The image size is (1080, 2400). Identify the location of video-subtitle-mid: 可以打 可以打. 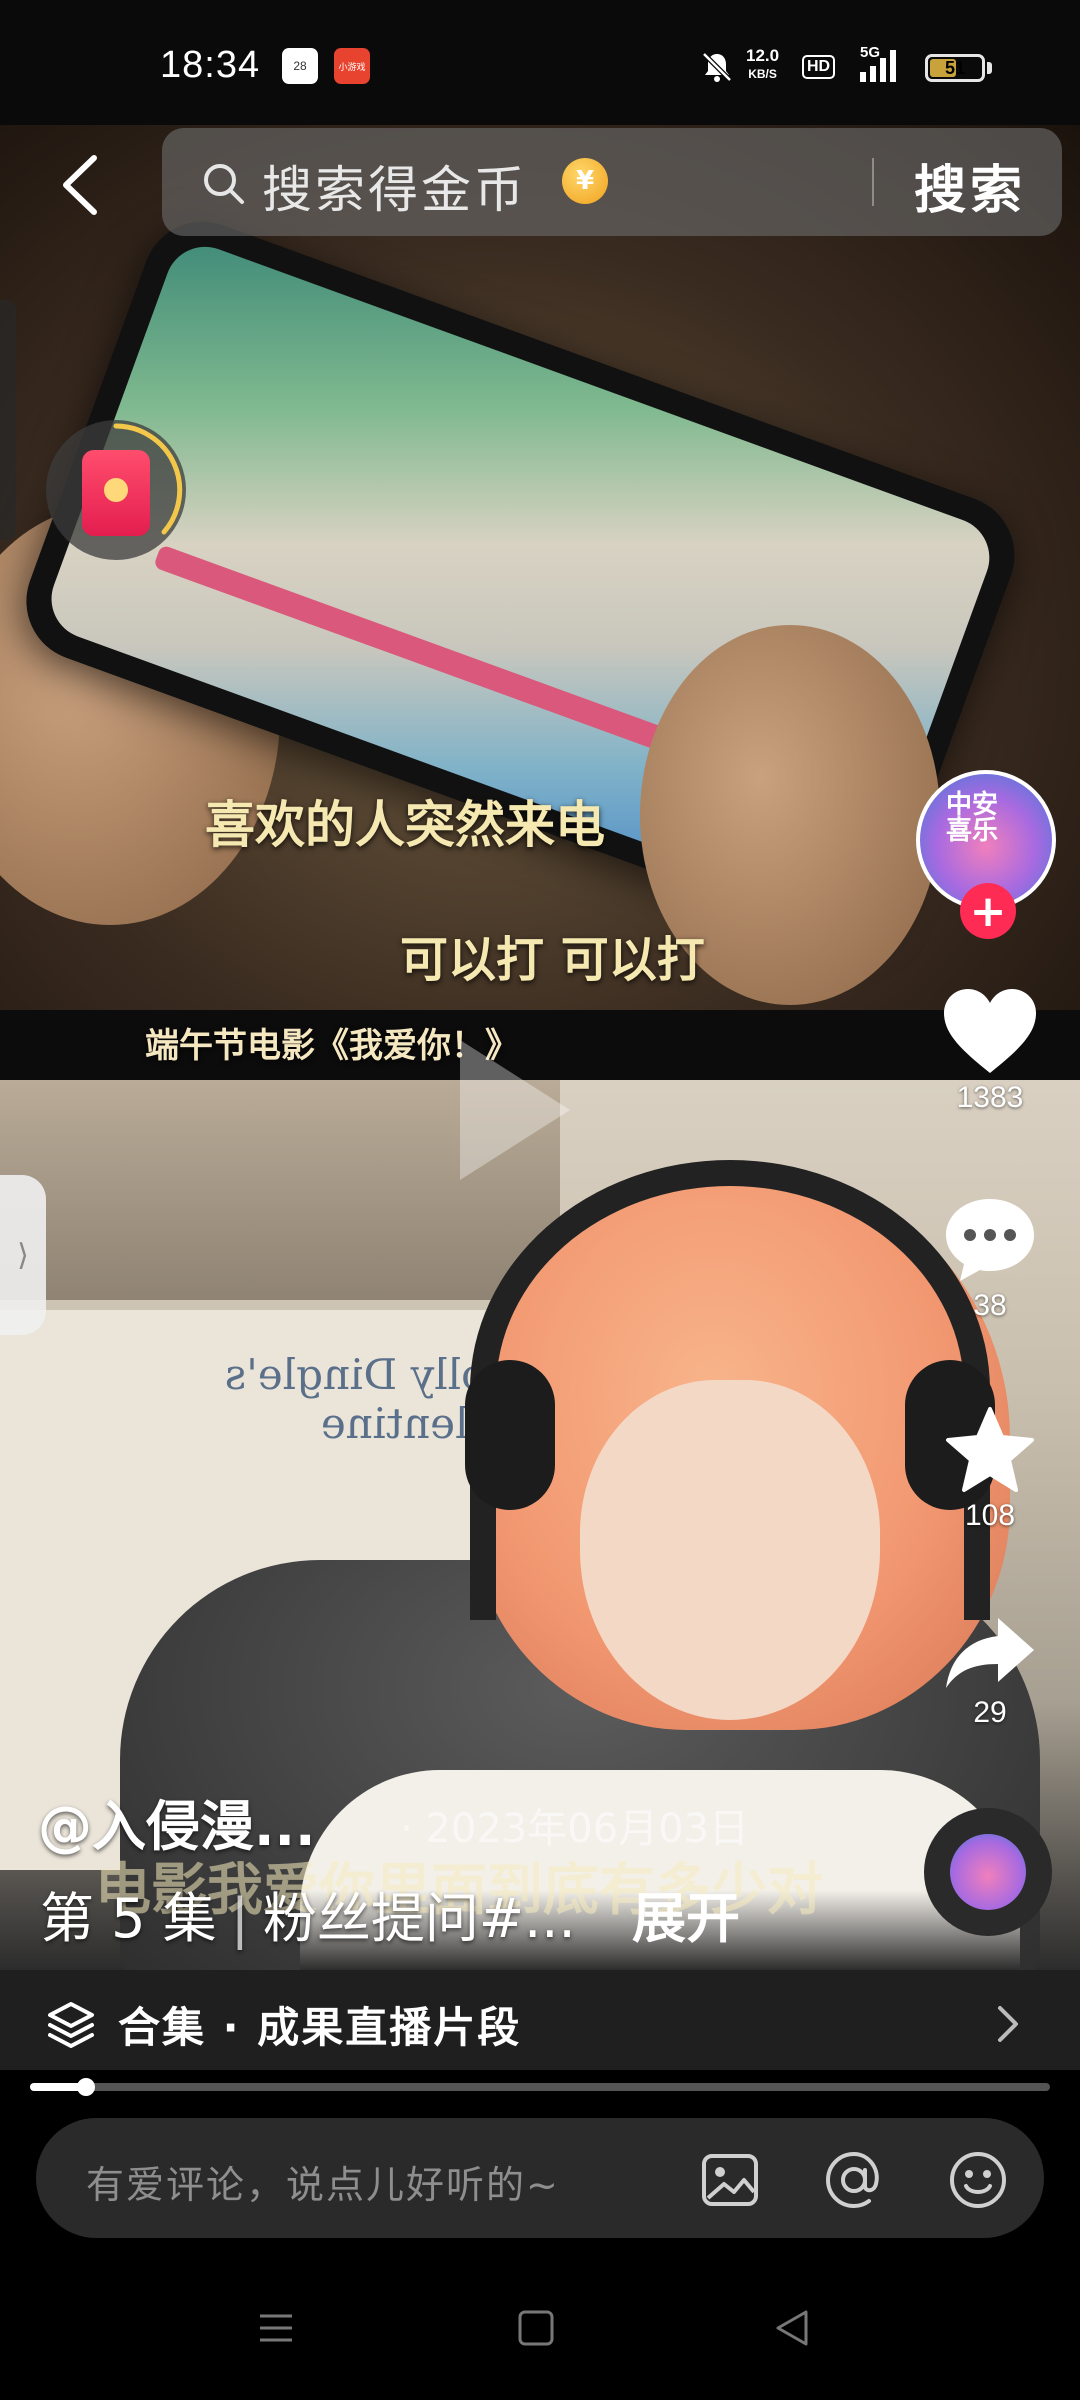
(552, 960).